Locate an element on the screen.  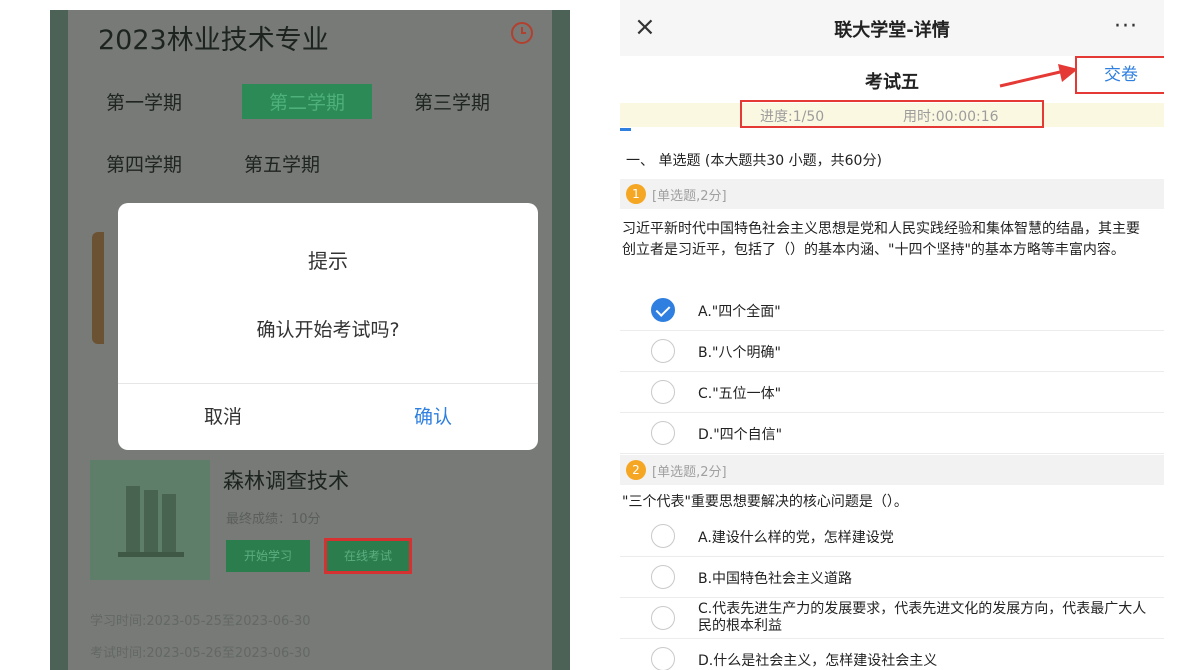
progress-fill is located at coordinates (625, 129).